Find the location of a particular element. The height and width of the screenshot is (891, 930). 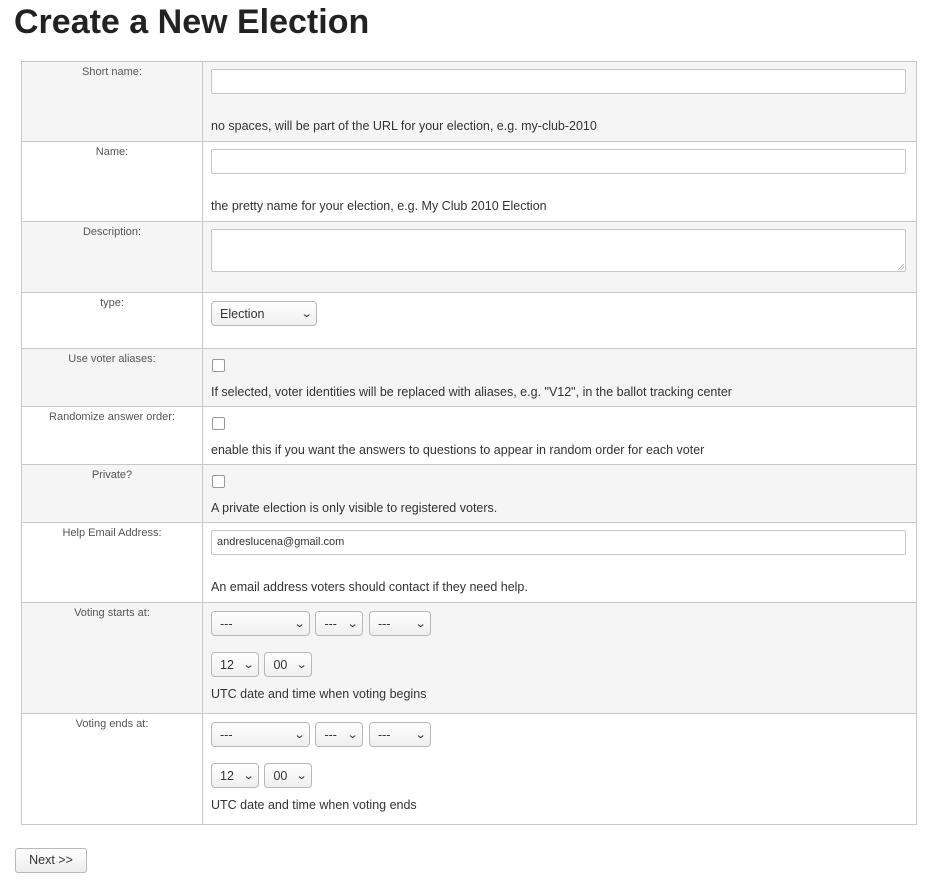

use-voter-aliases-checkbox is located at coordinates (218, 365).